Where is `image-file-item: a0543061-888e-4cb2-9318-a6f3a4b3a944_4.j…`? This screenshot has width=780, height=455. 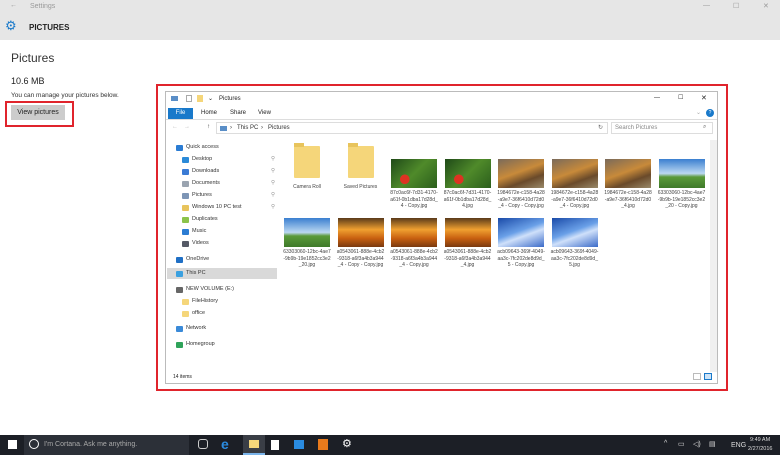
image-file-item: a0543061-888e-4cb2-9318-a6f3a4b3a944_4.j… is located at coordinates (468, 243).